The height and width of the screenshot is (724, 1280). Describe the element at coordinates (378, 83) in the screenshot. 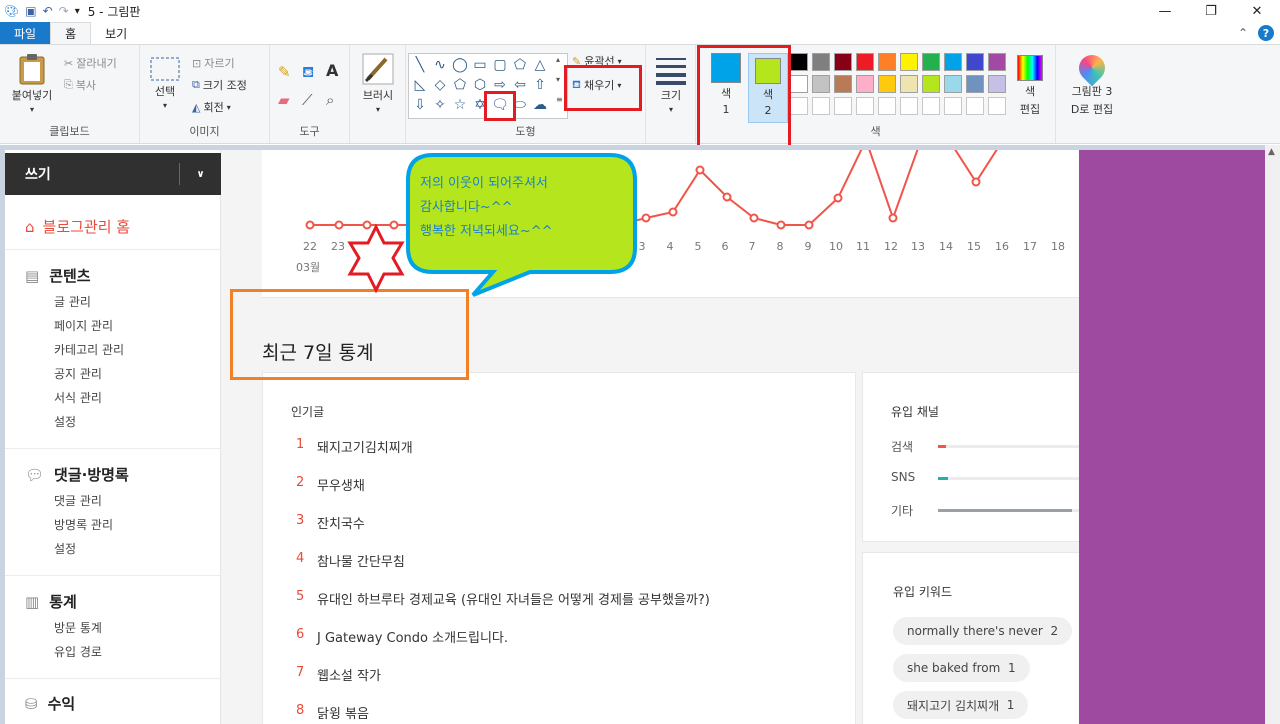

I see `brushes-button: 브러시 ▾` at that location.